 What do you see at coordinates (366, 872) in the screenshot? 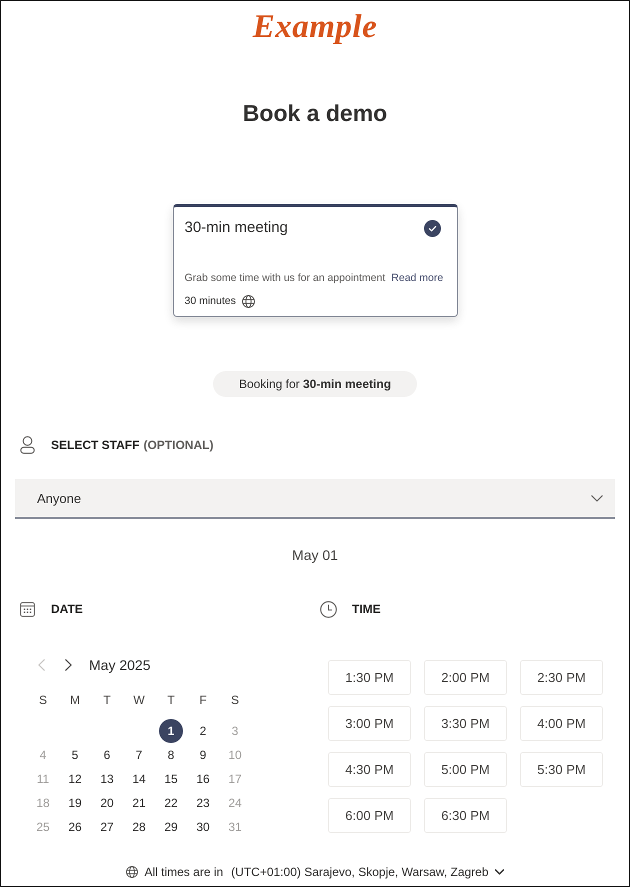
I see `timezone-dropdown: (UTC+01:00) Sarajevo, Skopje, Warsaw, Zagreb` at bounding box center [366, 872].